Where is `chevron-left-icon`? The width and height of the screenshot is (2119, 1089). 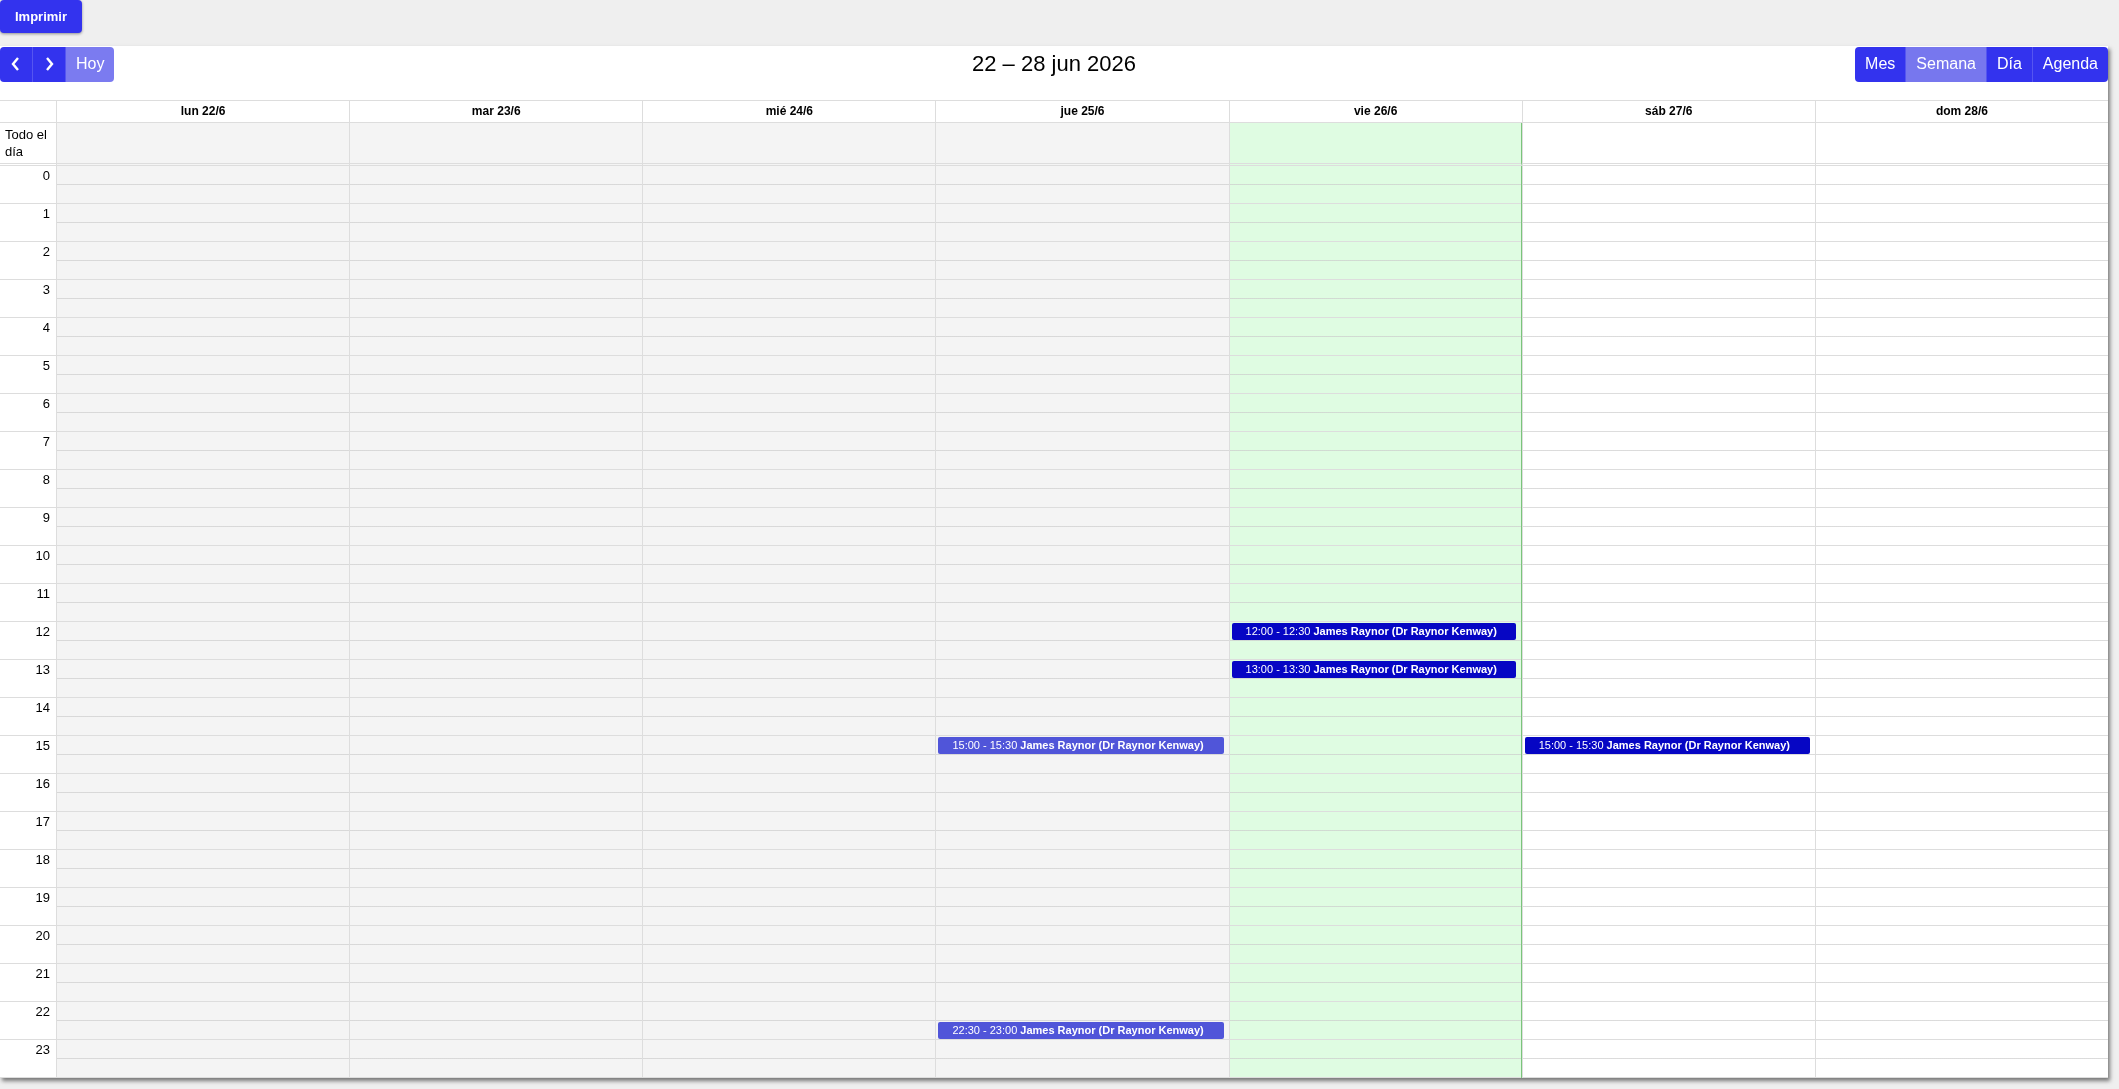 chevron-left-icon is located at coordinates (16, 64).